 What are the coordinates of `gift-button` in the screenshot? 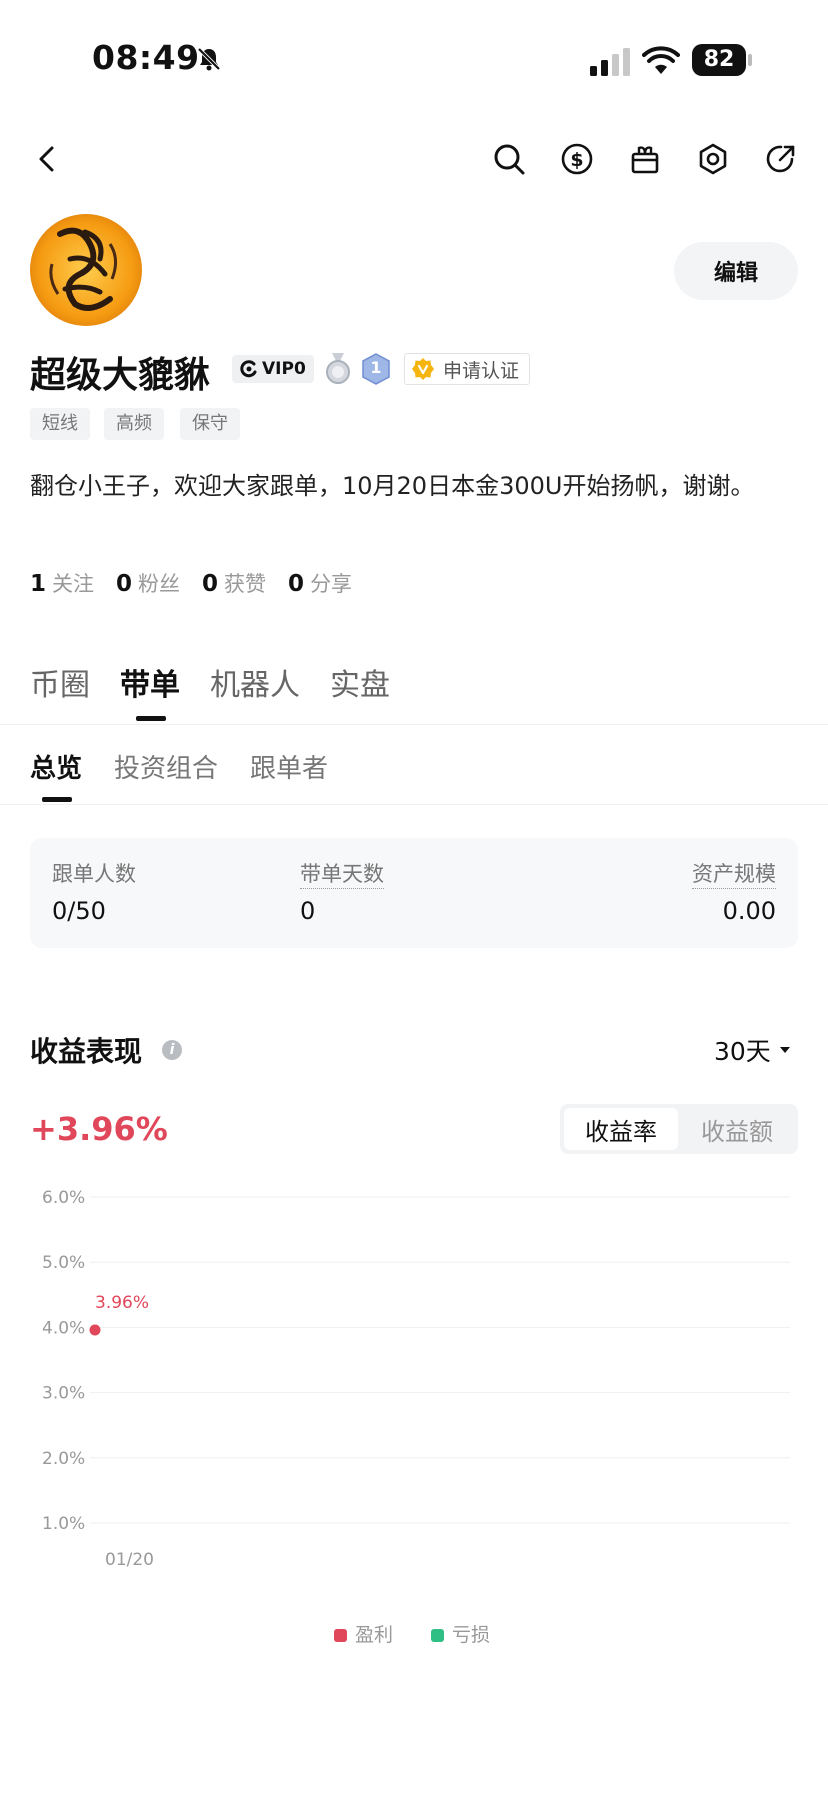 It's located at (645, 159).